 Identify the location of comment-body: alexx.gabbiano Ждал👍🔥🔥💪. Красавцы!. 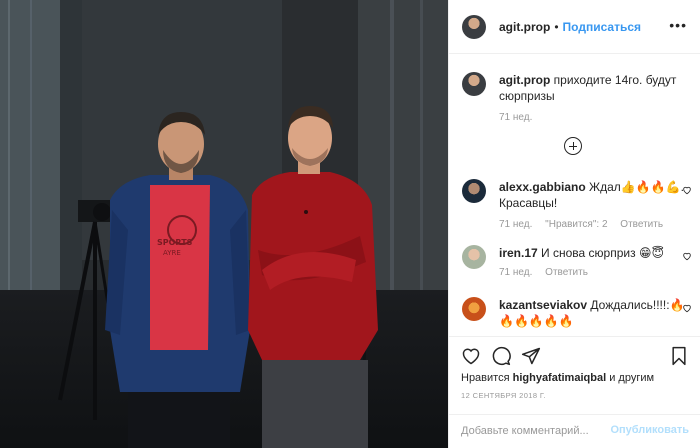
(593, 195).